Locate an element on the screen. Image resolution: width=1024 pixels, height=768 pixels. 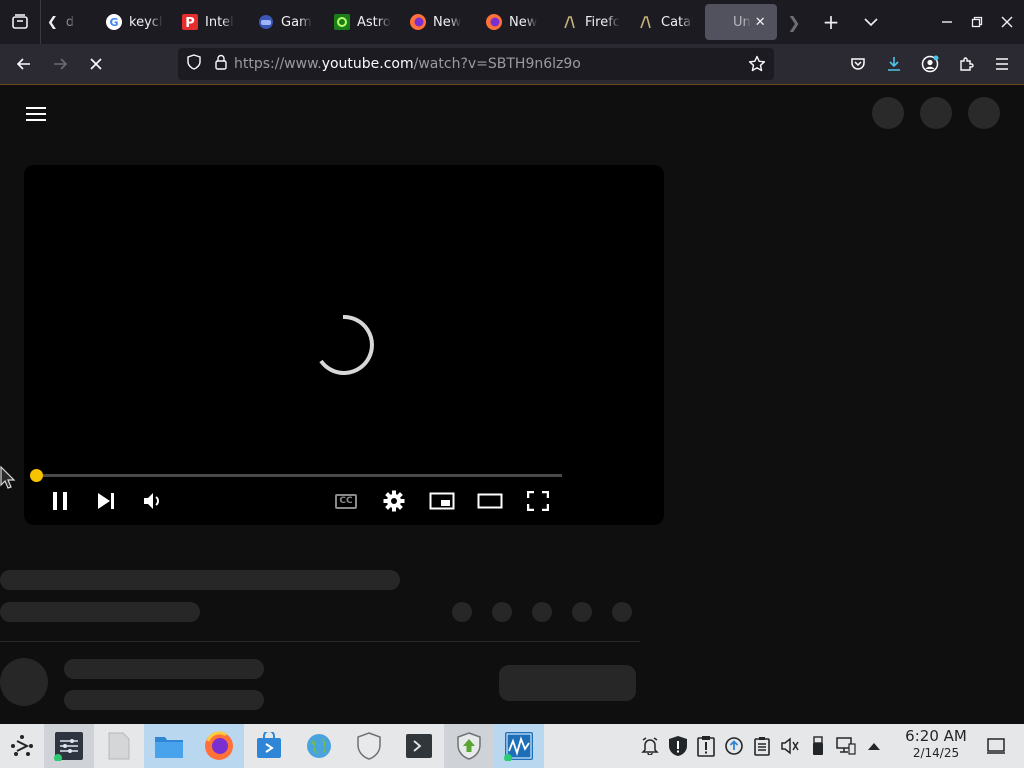
task-system-monitor is located at coordinates (519, 746).